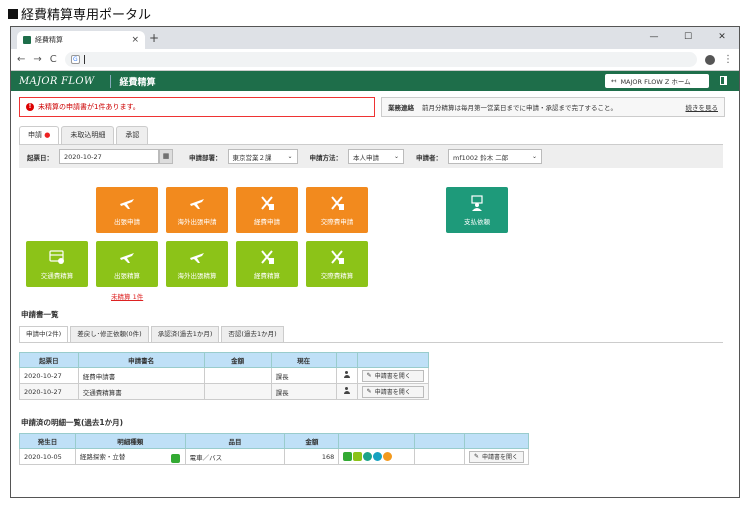 This screenshot has height=506, width=744. Describe the element at coordinates (135, 40) in the screenshot. I see `close-tab-icon: ×` at that location.